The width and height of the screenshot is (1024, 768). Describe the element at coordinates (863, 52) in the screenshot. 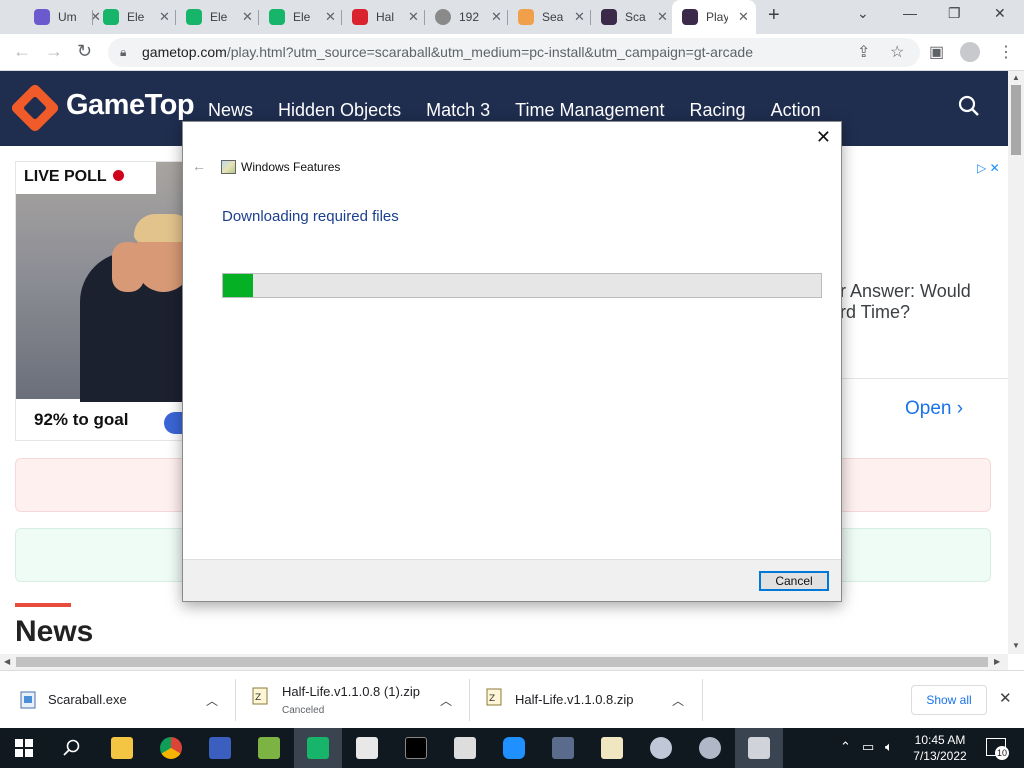

I see `share-icon: ⇪` at that location.